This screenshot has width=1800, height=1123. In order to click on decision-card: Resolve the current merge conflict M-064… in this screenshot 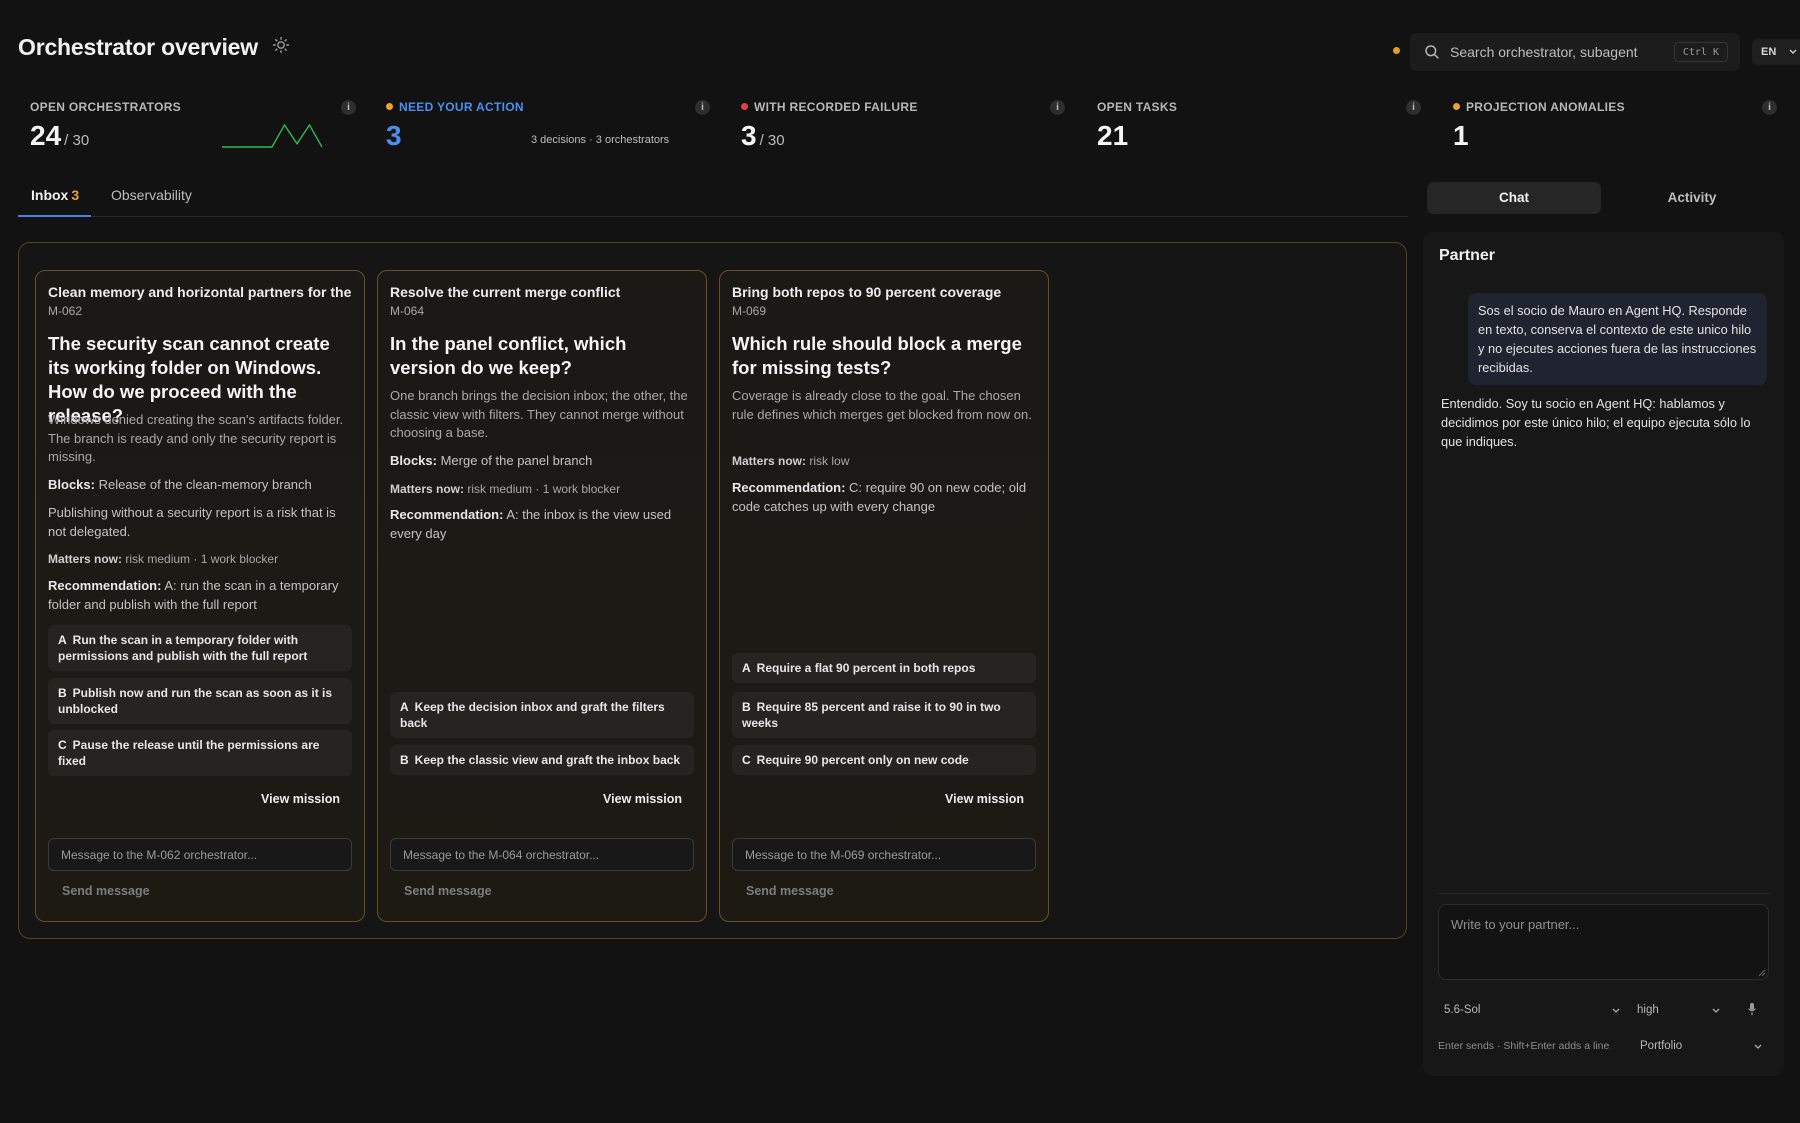, I will do `click(542, 596)`.